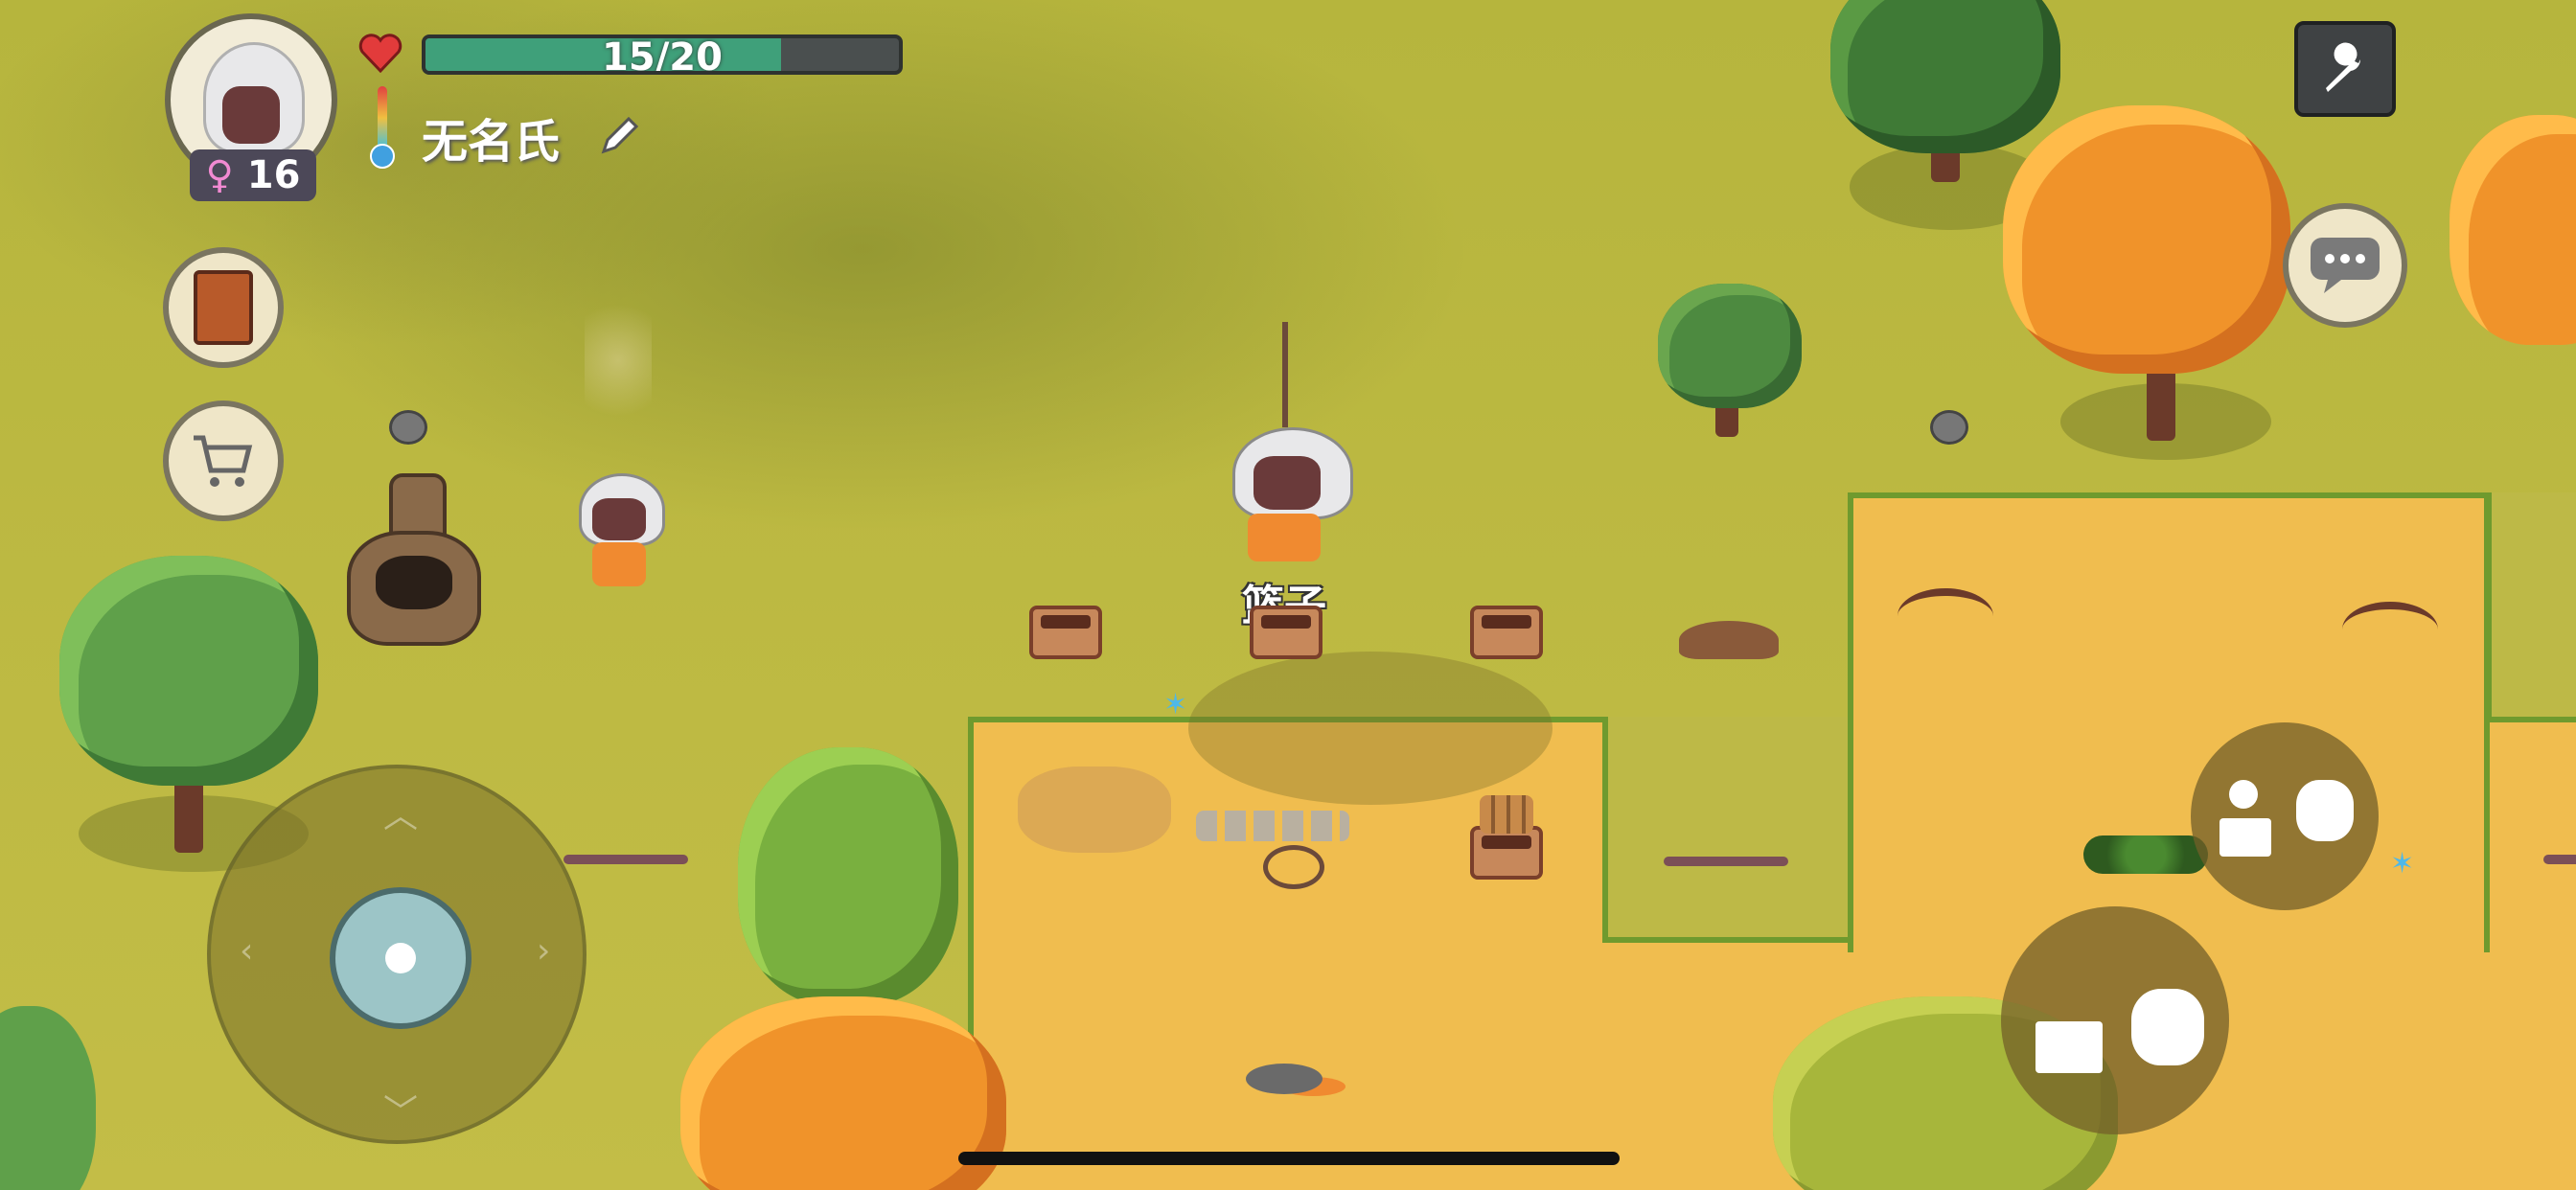  I want to click on chevron-left-icon: ‹, so click(247, 951).